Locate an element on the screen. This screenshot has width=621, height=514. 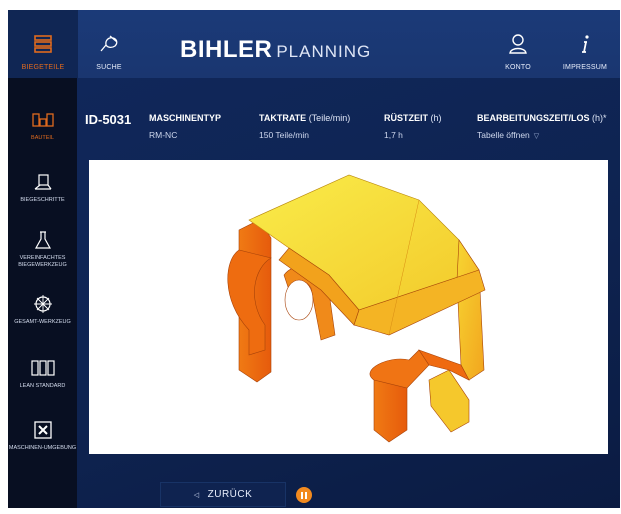
processing-time-value: Tabelle öffnen is located at coordinates (503, 135).